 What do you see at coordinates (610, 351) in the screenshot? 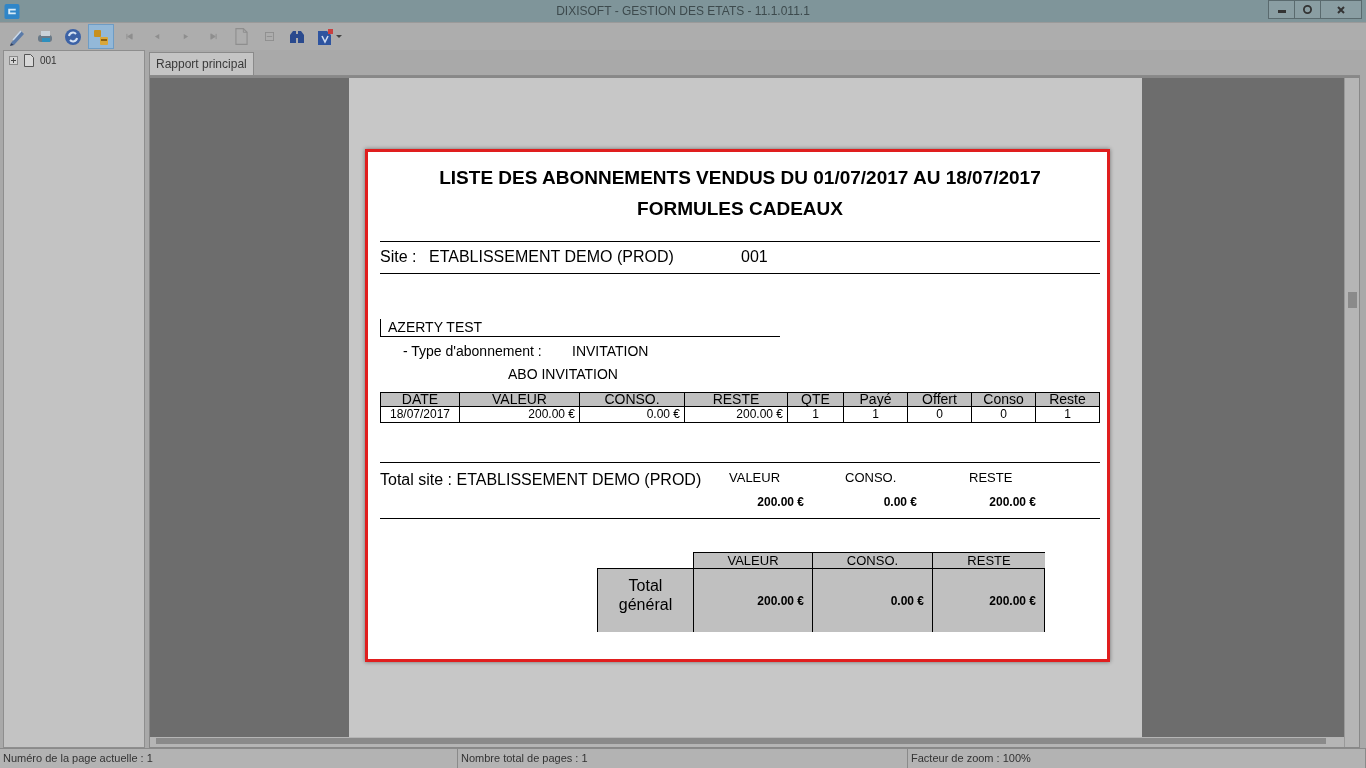
I see `type-value: INVITATION` at bounding box center [610, 351].